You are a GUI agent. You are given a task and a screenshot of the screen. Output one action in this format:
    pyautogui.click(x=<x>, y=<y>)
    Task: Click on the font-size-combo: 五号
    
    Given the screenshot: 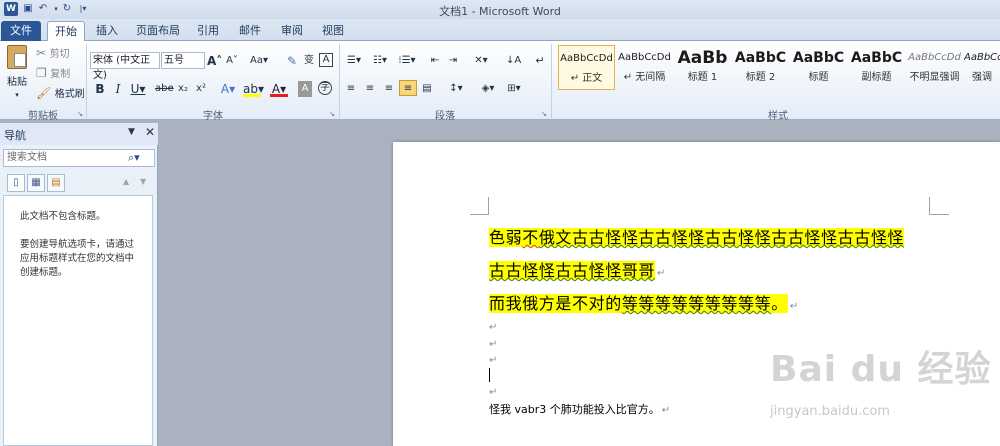 What is the action you would take?
    pyautogui.click(x=183, y=60)
    